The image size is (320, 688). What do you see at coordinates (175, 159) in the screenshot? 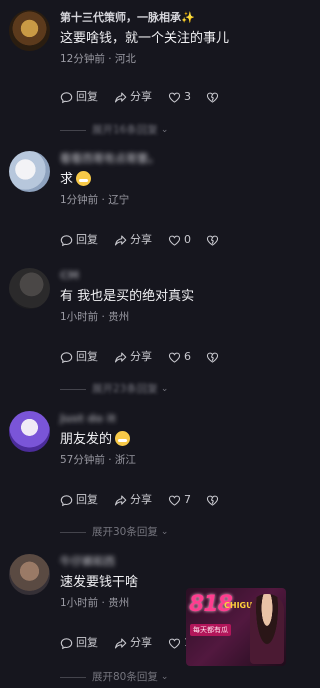
I see `username: 看看西哥有点哥雷。` at bounding box center [175, 159].